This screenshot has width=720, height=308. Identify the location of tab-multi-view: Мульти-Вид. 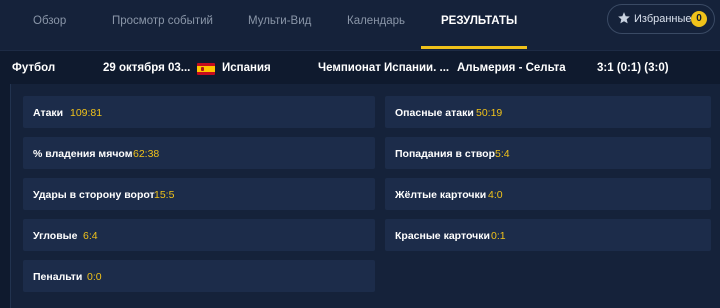
(279, 25).